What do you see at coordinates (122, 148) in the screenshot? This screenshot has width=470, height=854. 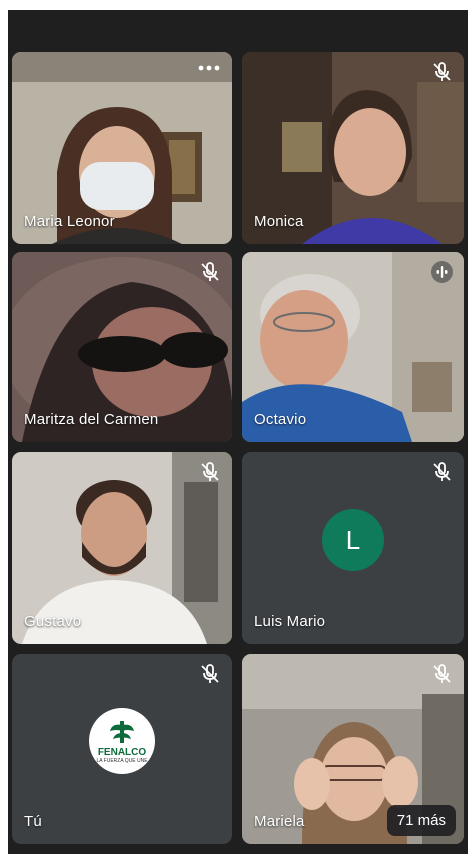 I see `participant-tile-maria-leonor: Maria Leonor` at bounding box center [122, 148].